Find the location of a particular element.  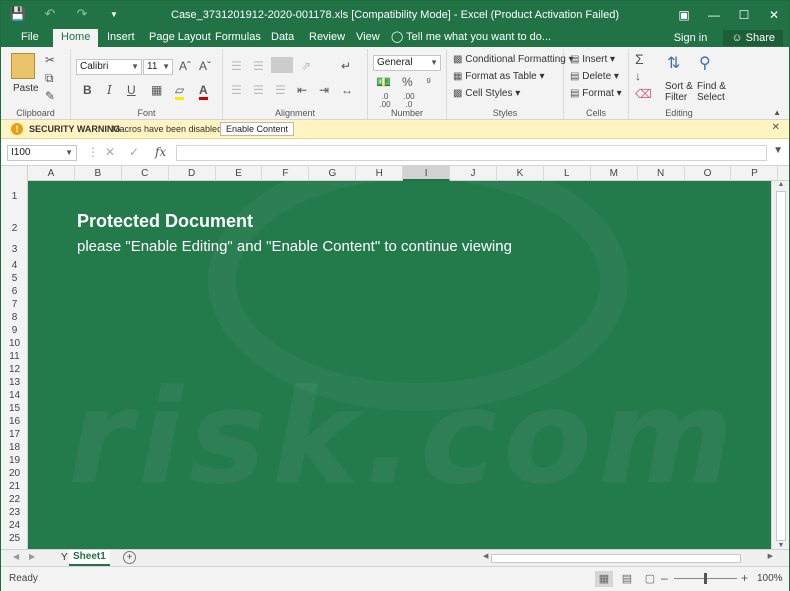

comma-button: ⁹ is located at coordinates (428, 82).